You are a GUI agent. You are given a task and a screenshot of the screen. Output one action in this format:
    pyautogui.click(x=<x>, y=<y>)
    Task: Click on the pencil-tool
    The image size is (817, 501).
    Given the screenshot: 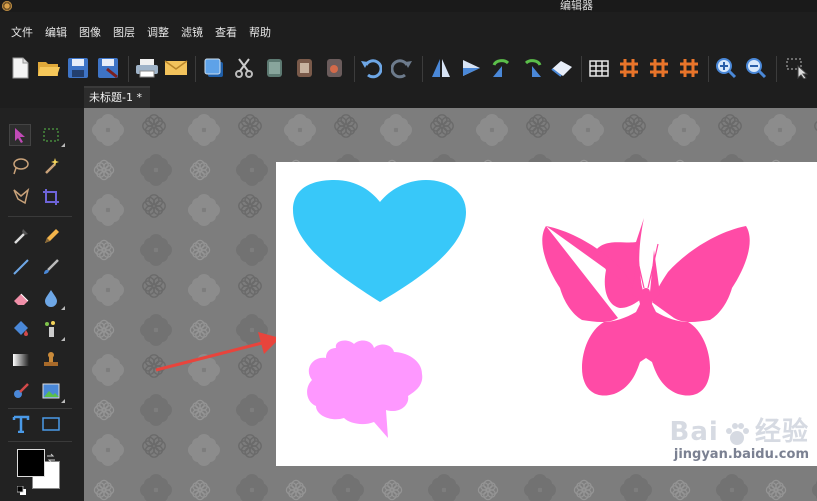 What is the action you would take?
    pyautogui.click(x=51, y=236)
    